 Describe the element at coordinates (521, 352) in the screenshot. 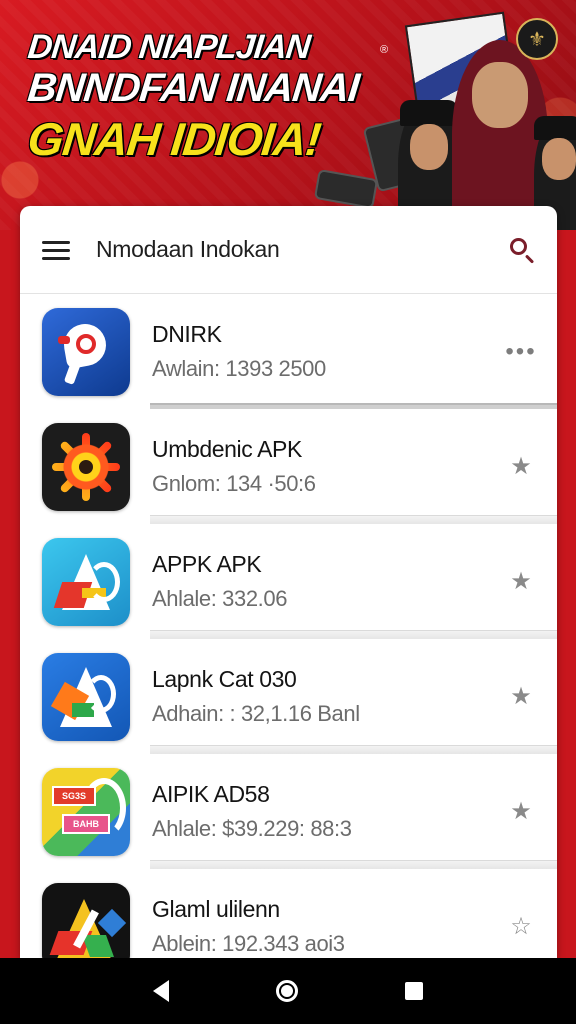

I see `more-options-icon: •••` at that location.